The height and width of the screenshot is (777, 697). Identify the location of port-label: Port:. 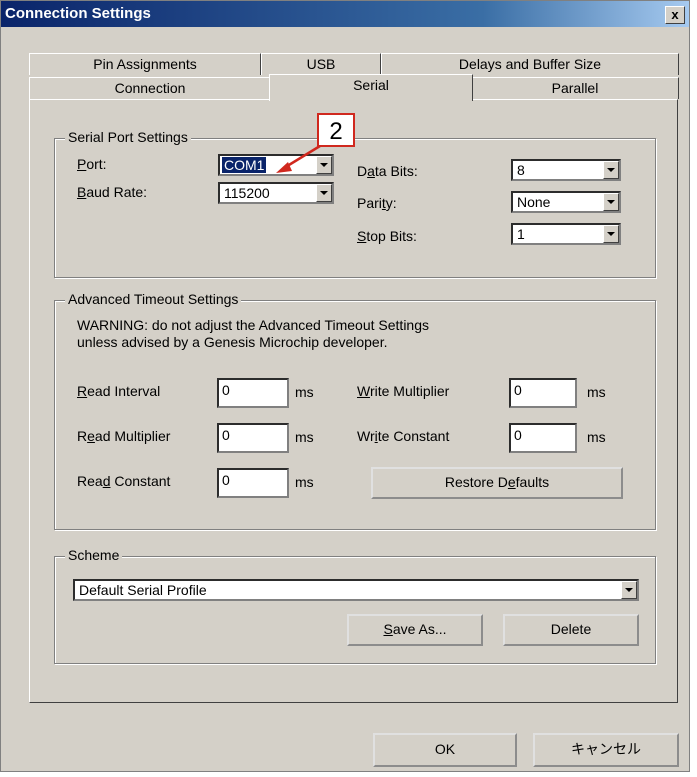
(92, 164).